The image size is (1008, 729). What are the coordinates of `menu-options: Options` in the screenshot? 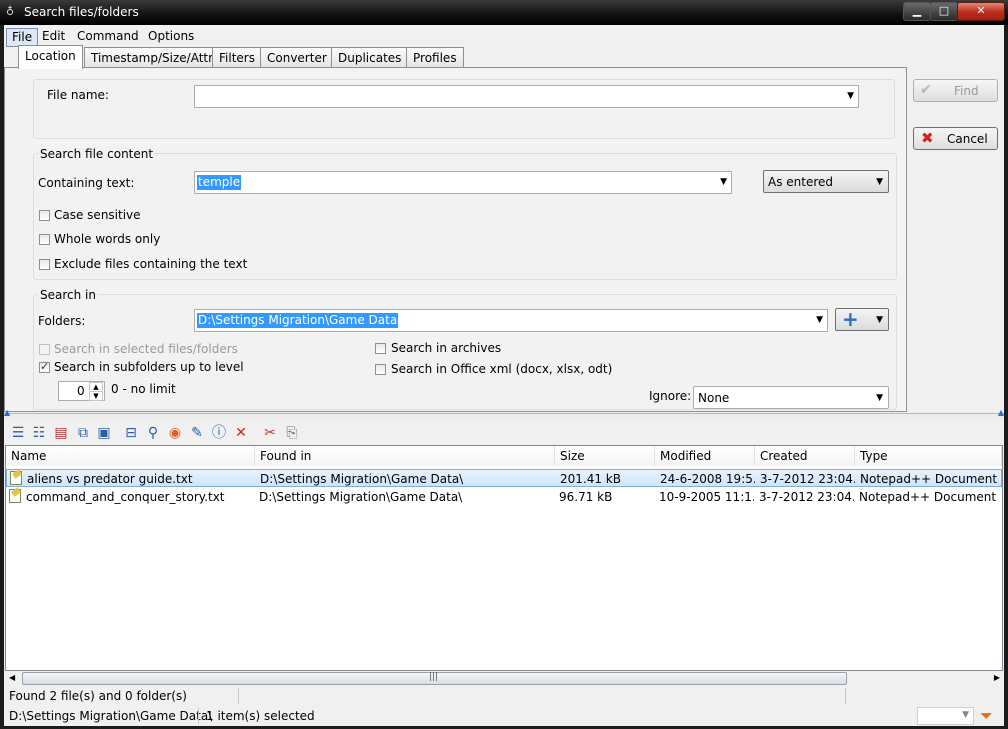 It's located at (171, 36).